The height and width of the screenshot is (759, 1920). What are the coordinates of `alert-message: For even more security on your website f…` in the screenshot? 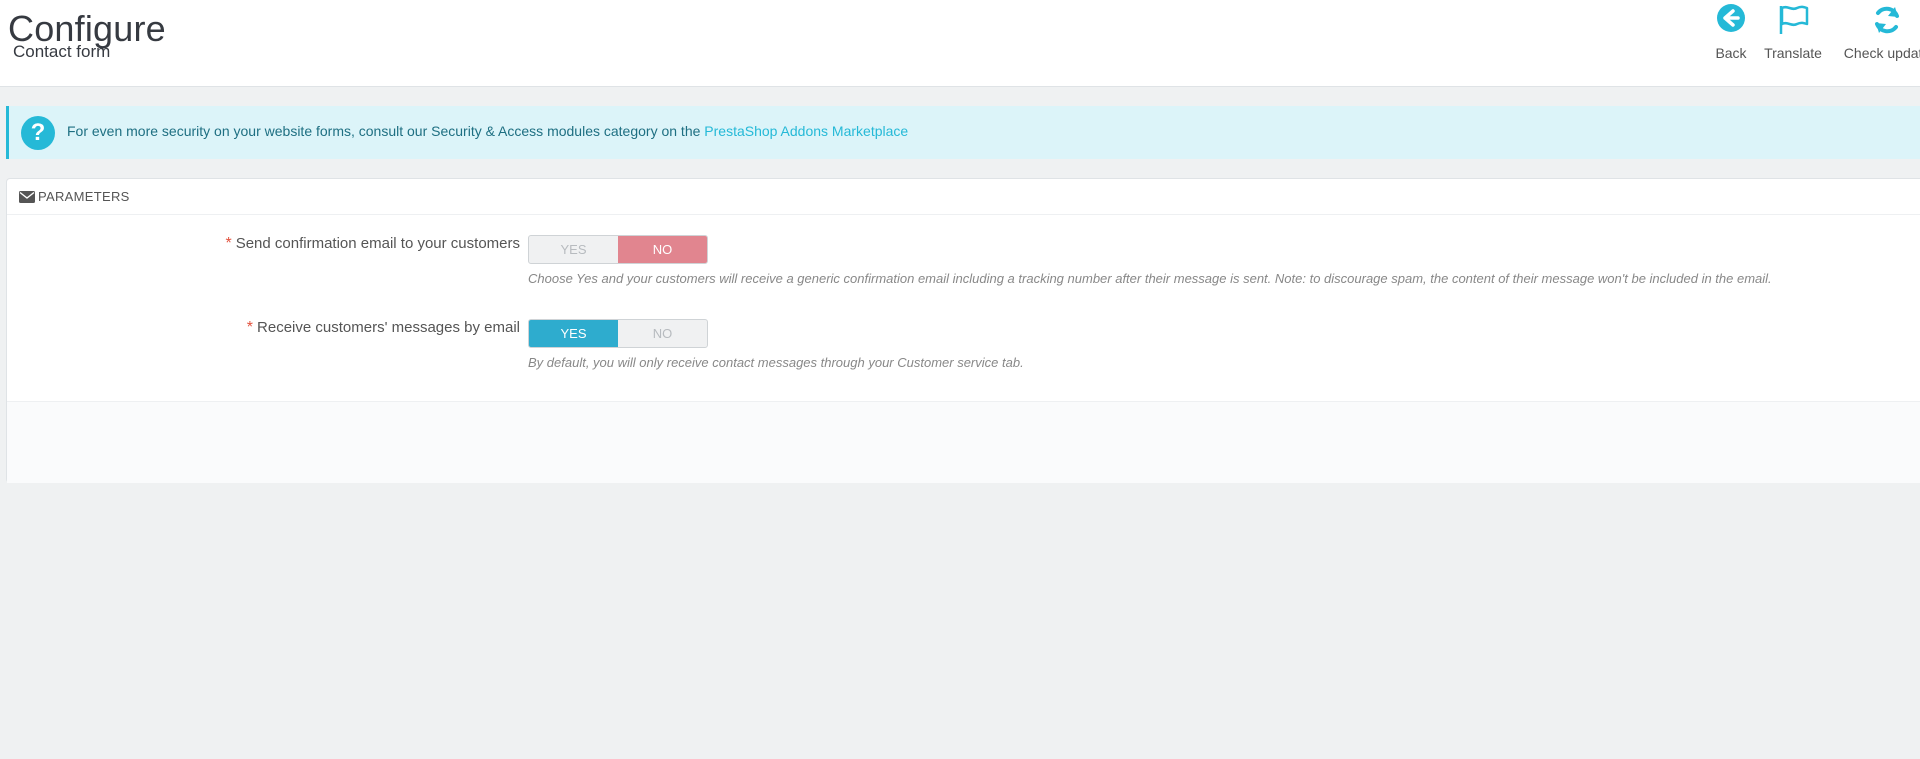 It's located at (386, 131).